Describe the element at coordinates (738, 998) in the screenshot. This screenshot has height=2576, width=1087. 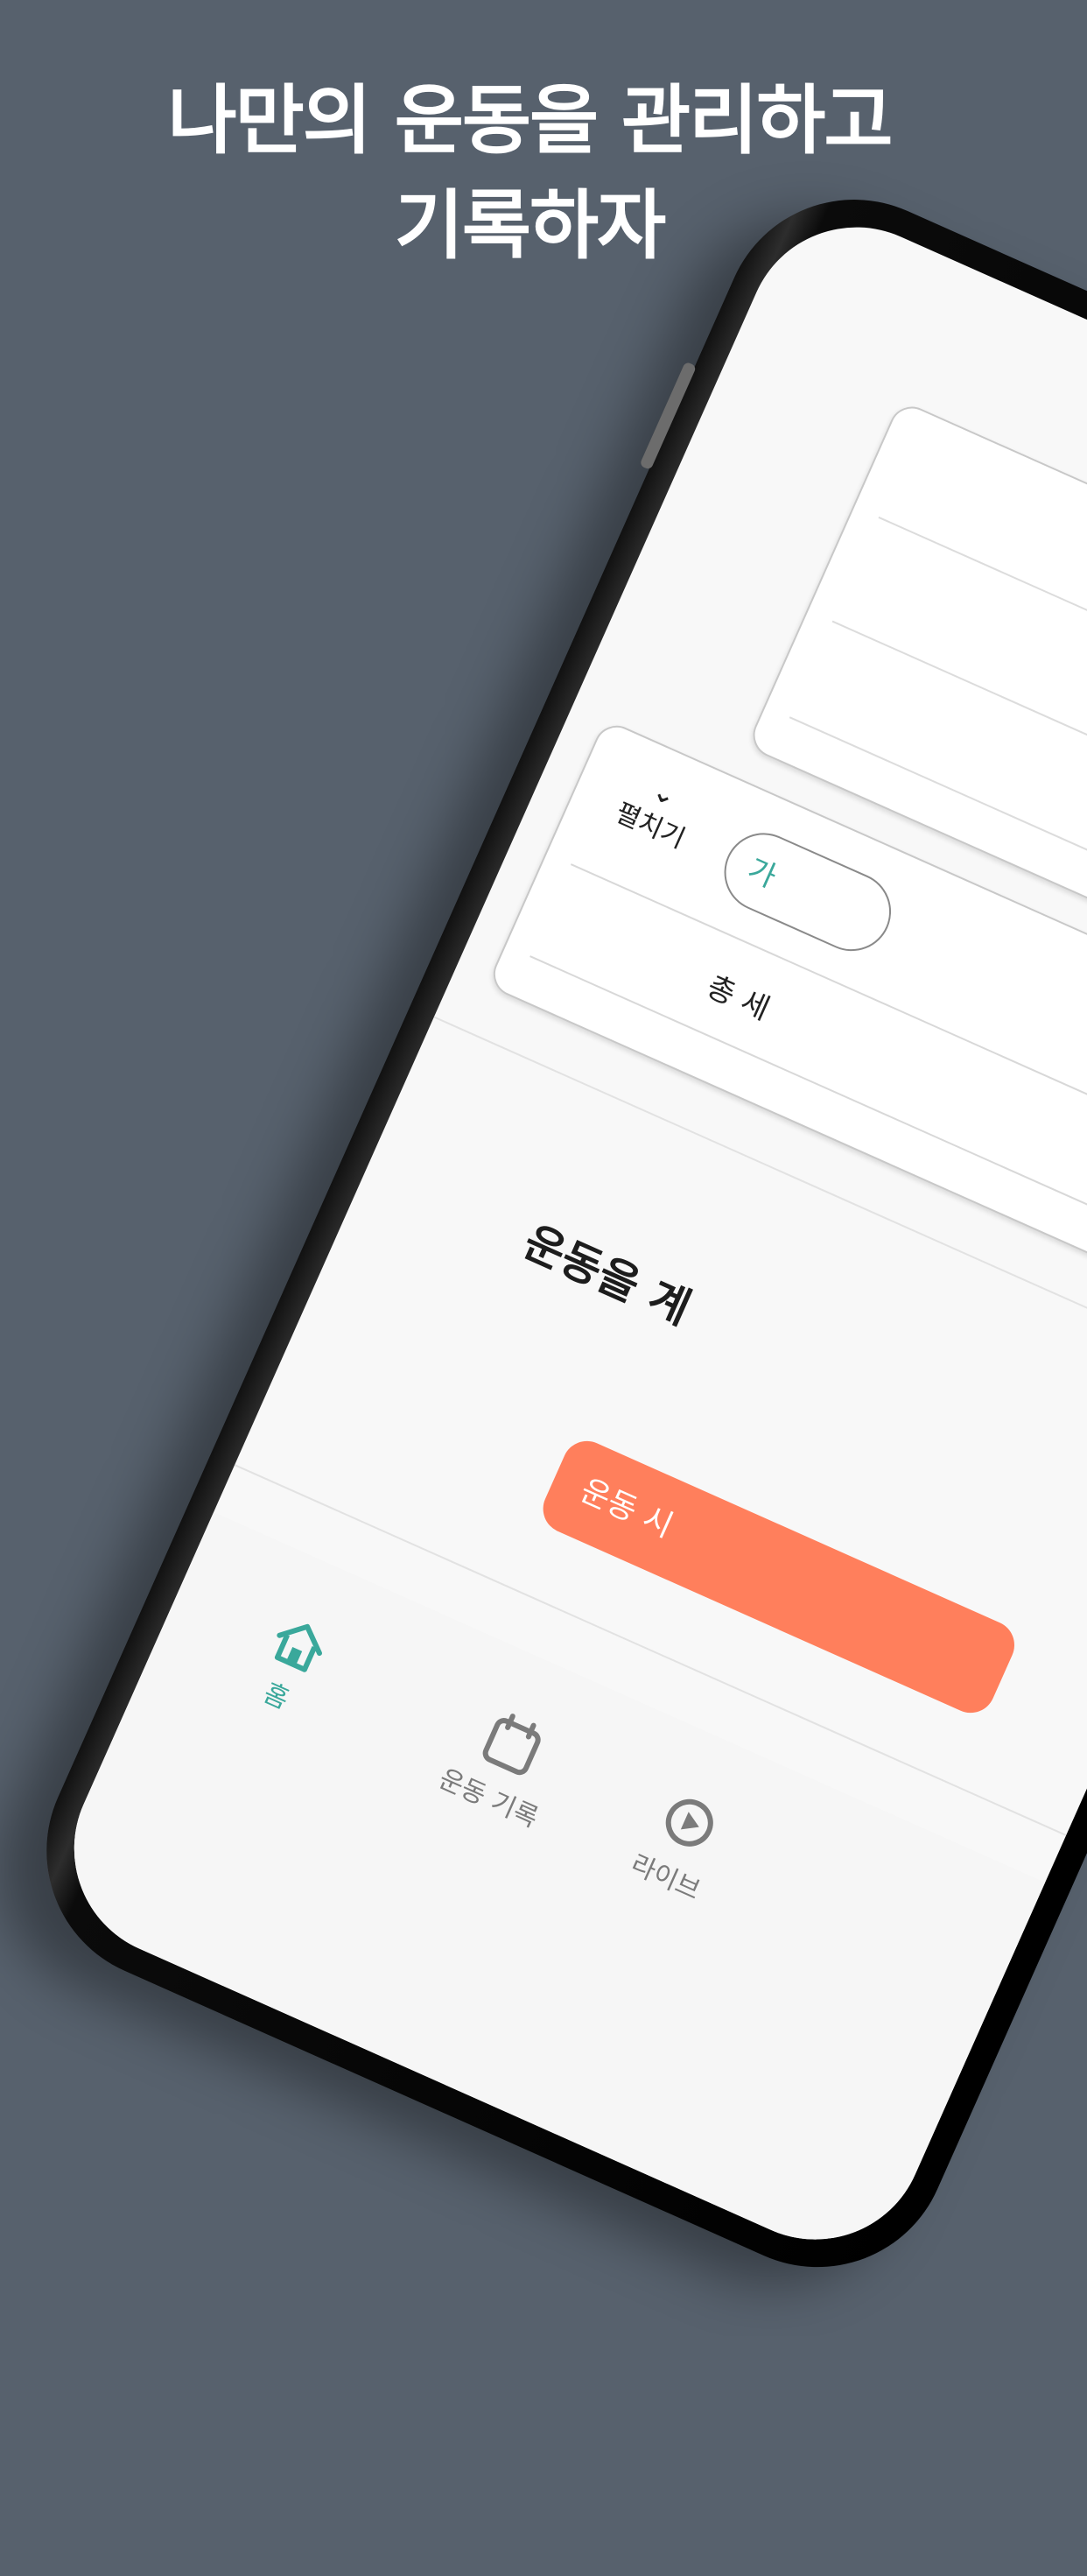
I see `total-sets-label: 총 세` at that location.